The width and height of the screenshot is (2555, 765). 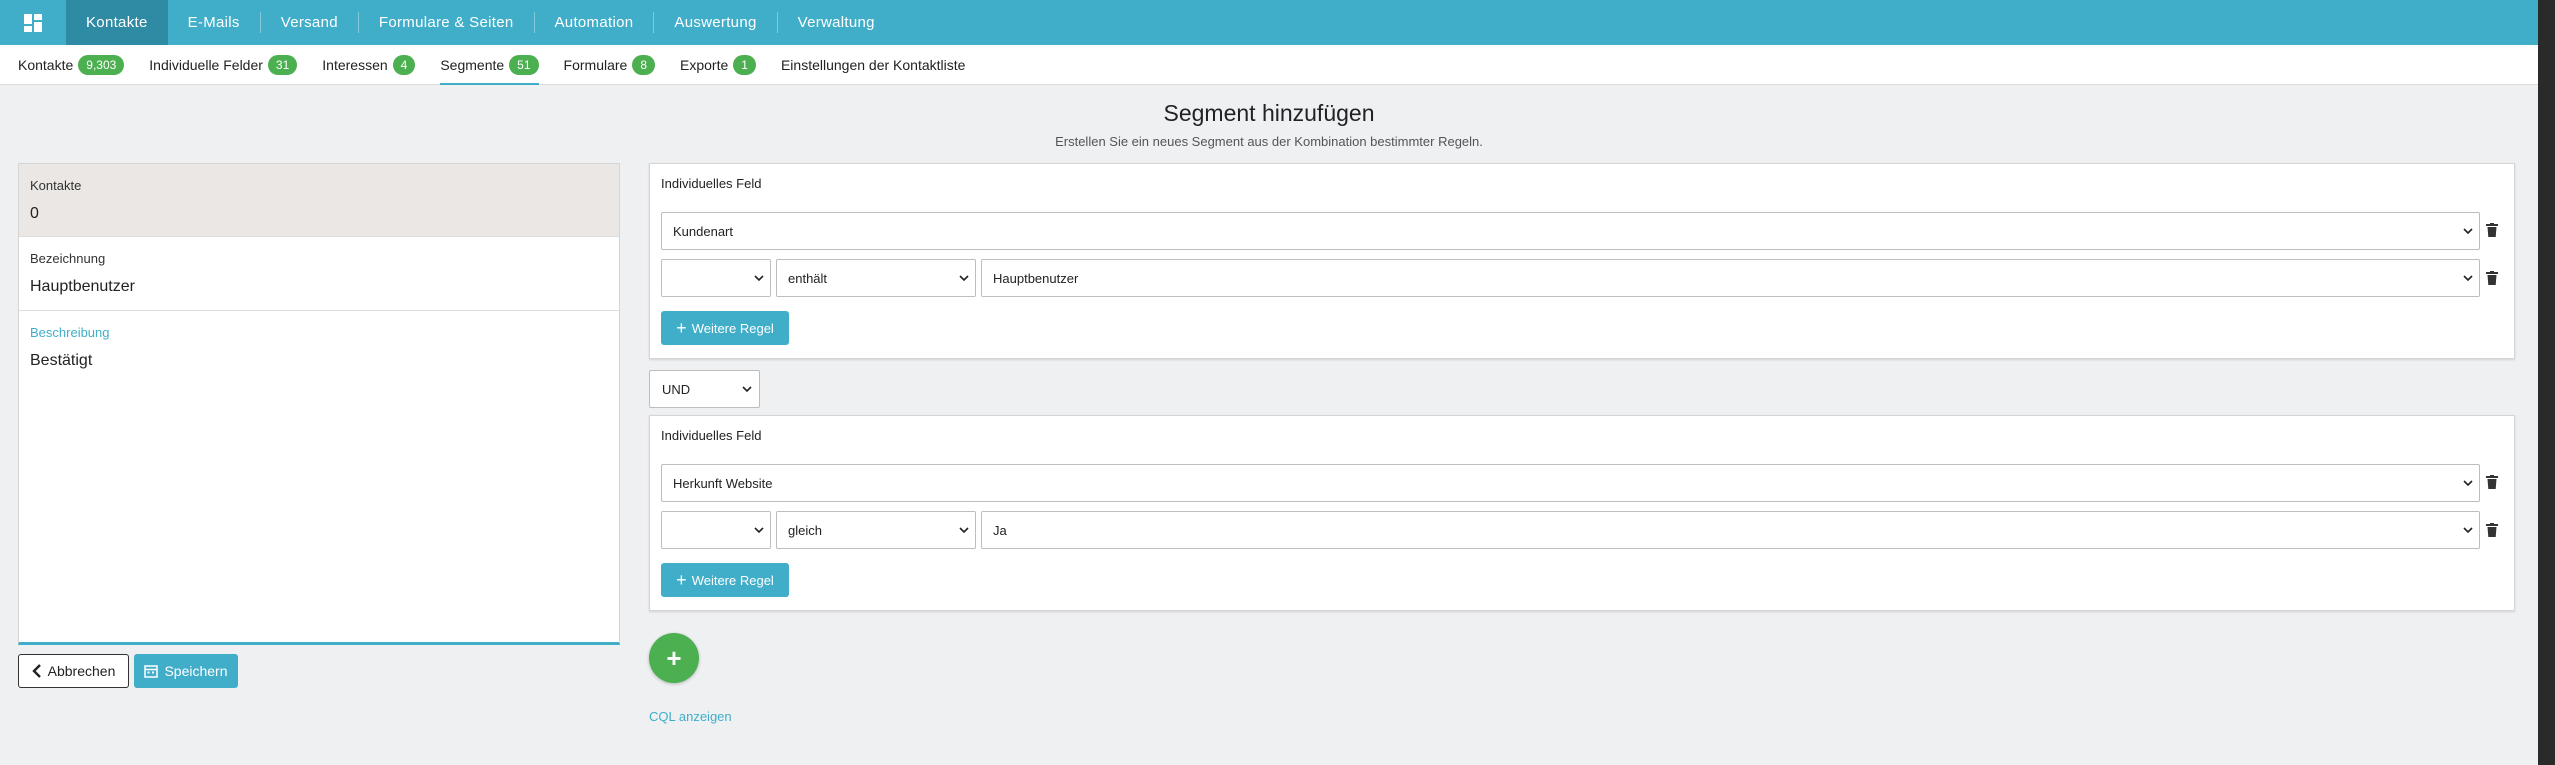 What do you see at coordinates (46, 64) in the screenshot?
I see `subnav-label: Kontakte` at bounding box center [46, 64].